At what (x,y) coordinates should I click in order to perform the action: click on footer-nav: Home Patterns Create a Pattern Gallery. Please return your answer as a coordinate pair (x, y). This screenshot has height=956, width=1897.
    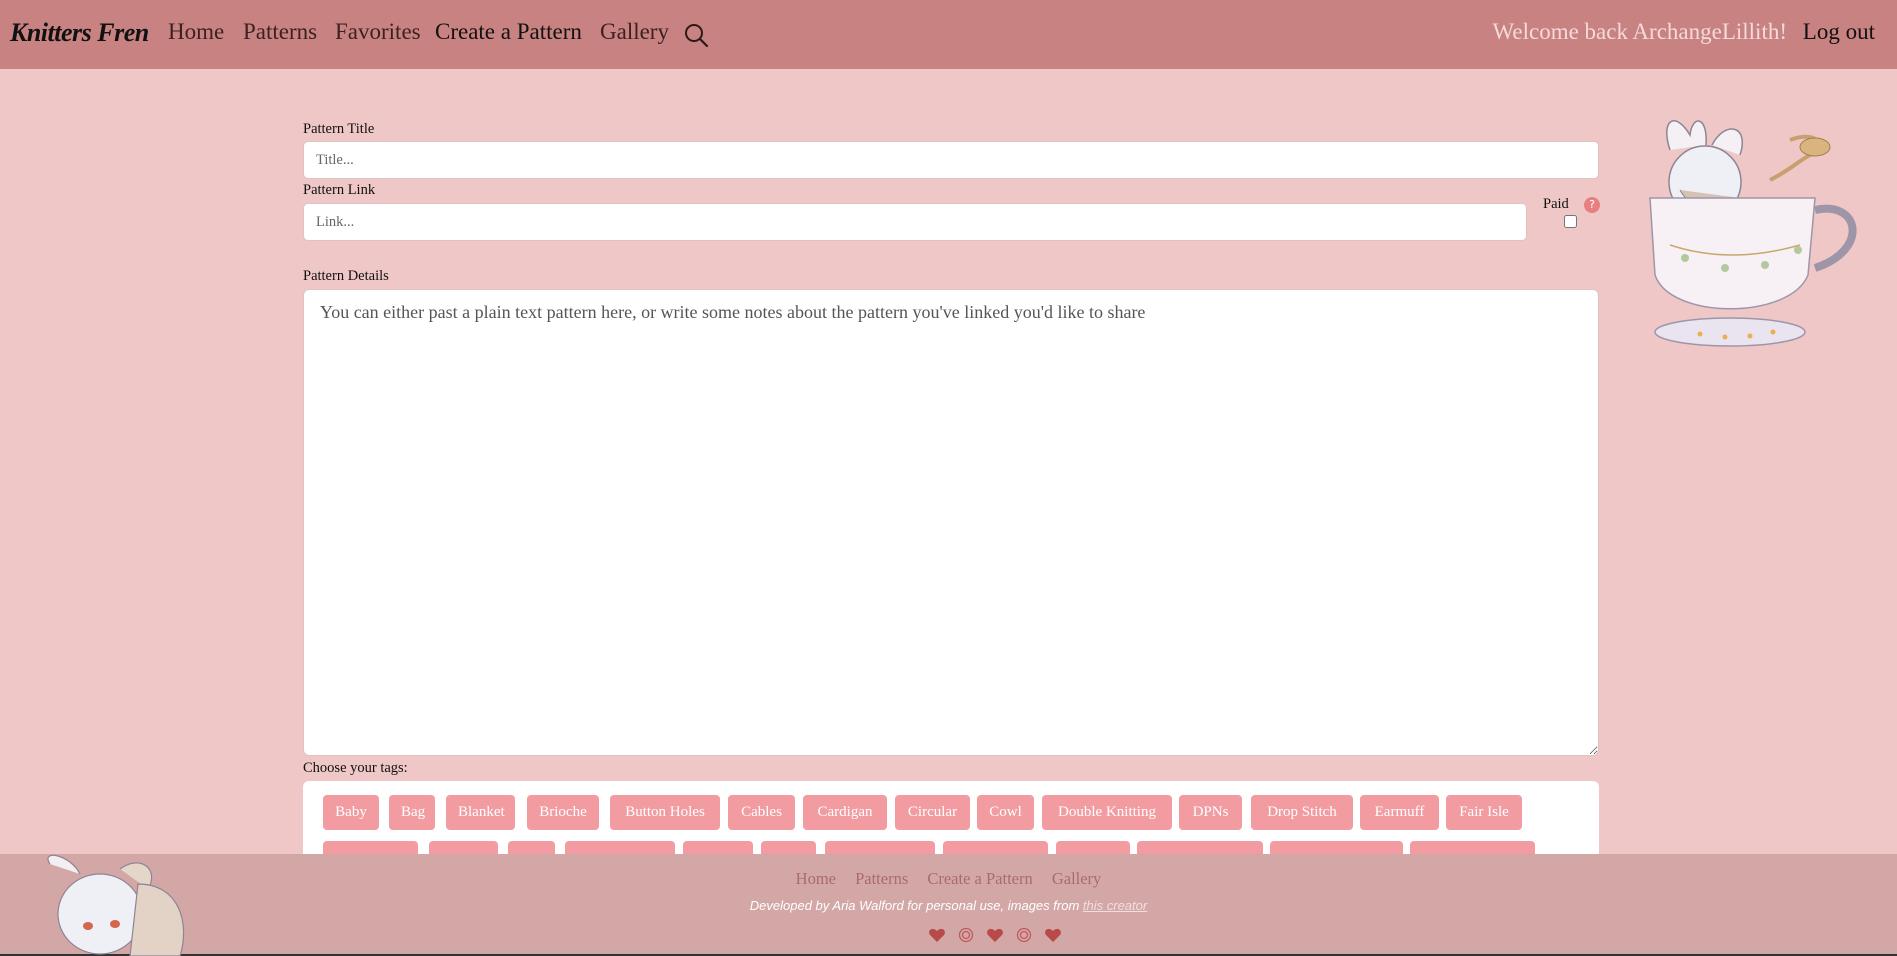
    Looking at the image, I should click on (948, 879).